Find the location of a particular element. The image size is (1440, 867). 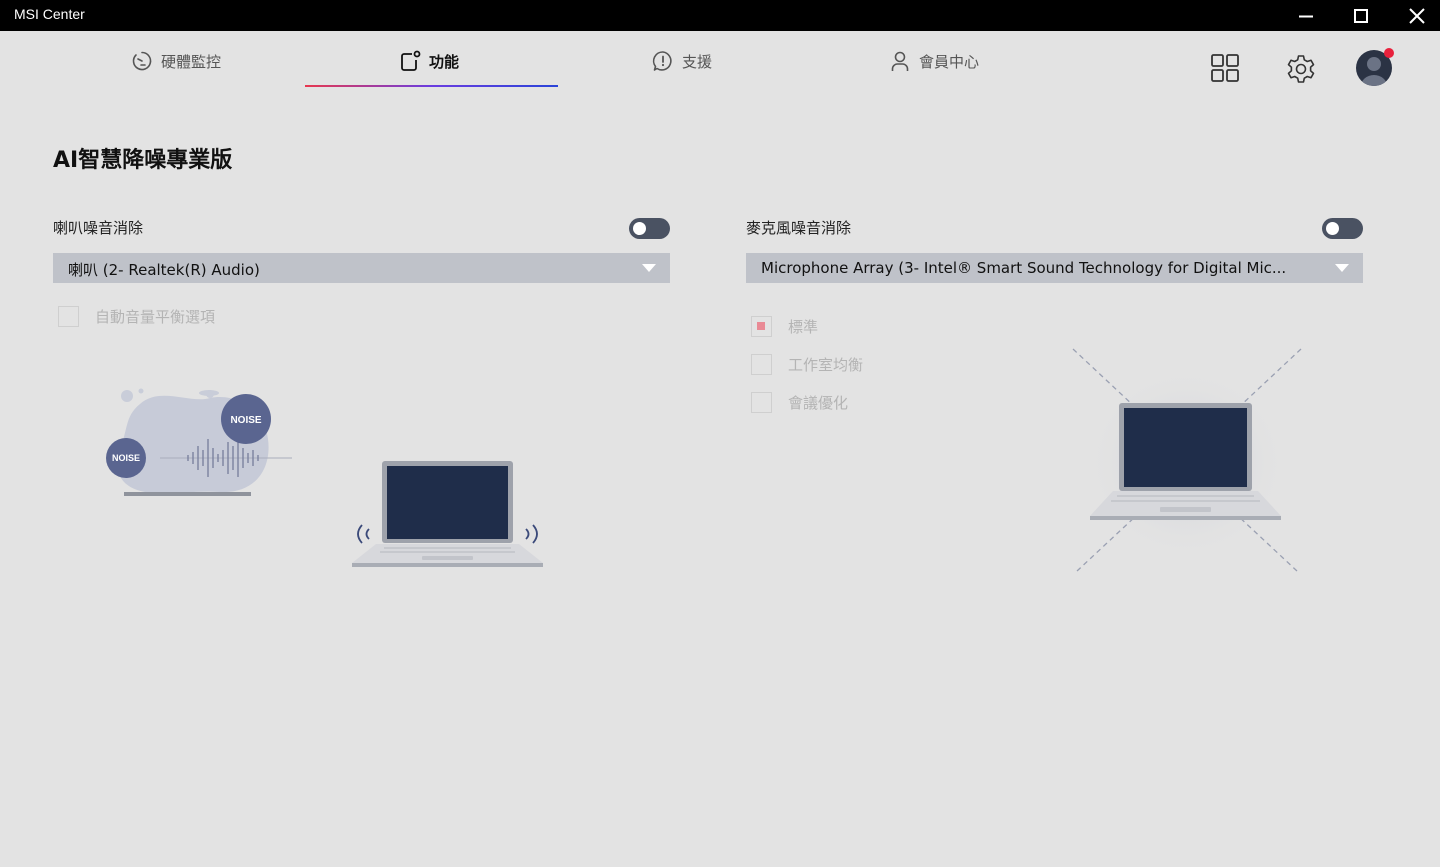

page-title: AI智慧降噪專業版 is located at coordinates (143, 160).